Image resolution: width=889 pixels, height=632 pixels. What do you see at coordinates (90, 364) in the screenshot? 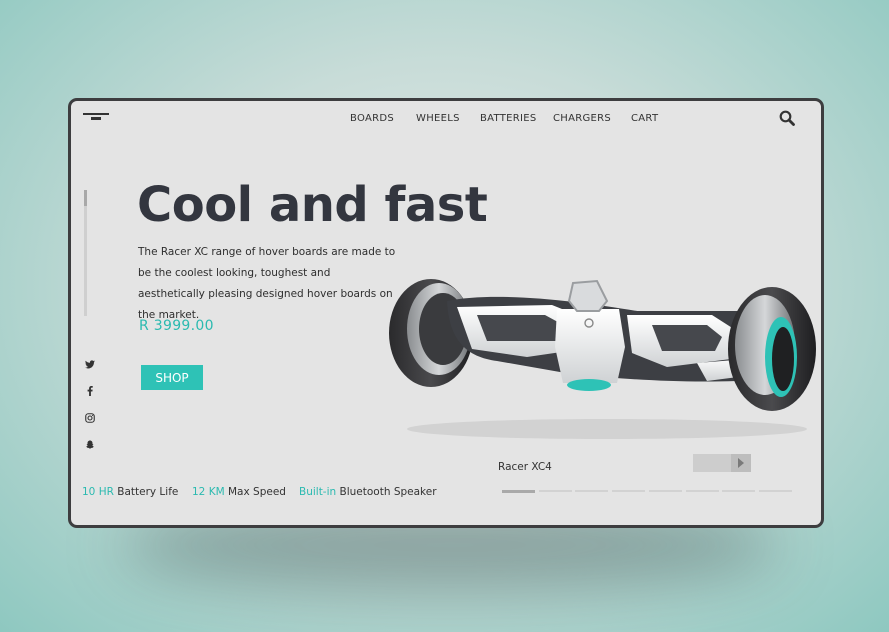
I see `twitter-icon` at bounding box center [90, 364].